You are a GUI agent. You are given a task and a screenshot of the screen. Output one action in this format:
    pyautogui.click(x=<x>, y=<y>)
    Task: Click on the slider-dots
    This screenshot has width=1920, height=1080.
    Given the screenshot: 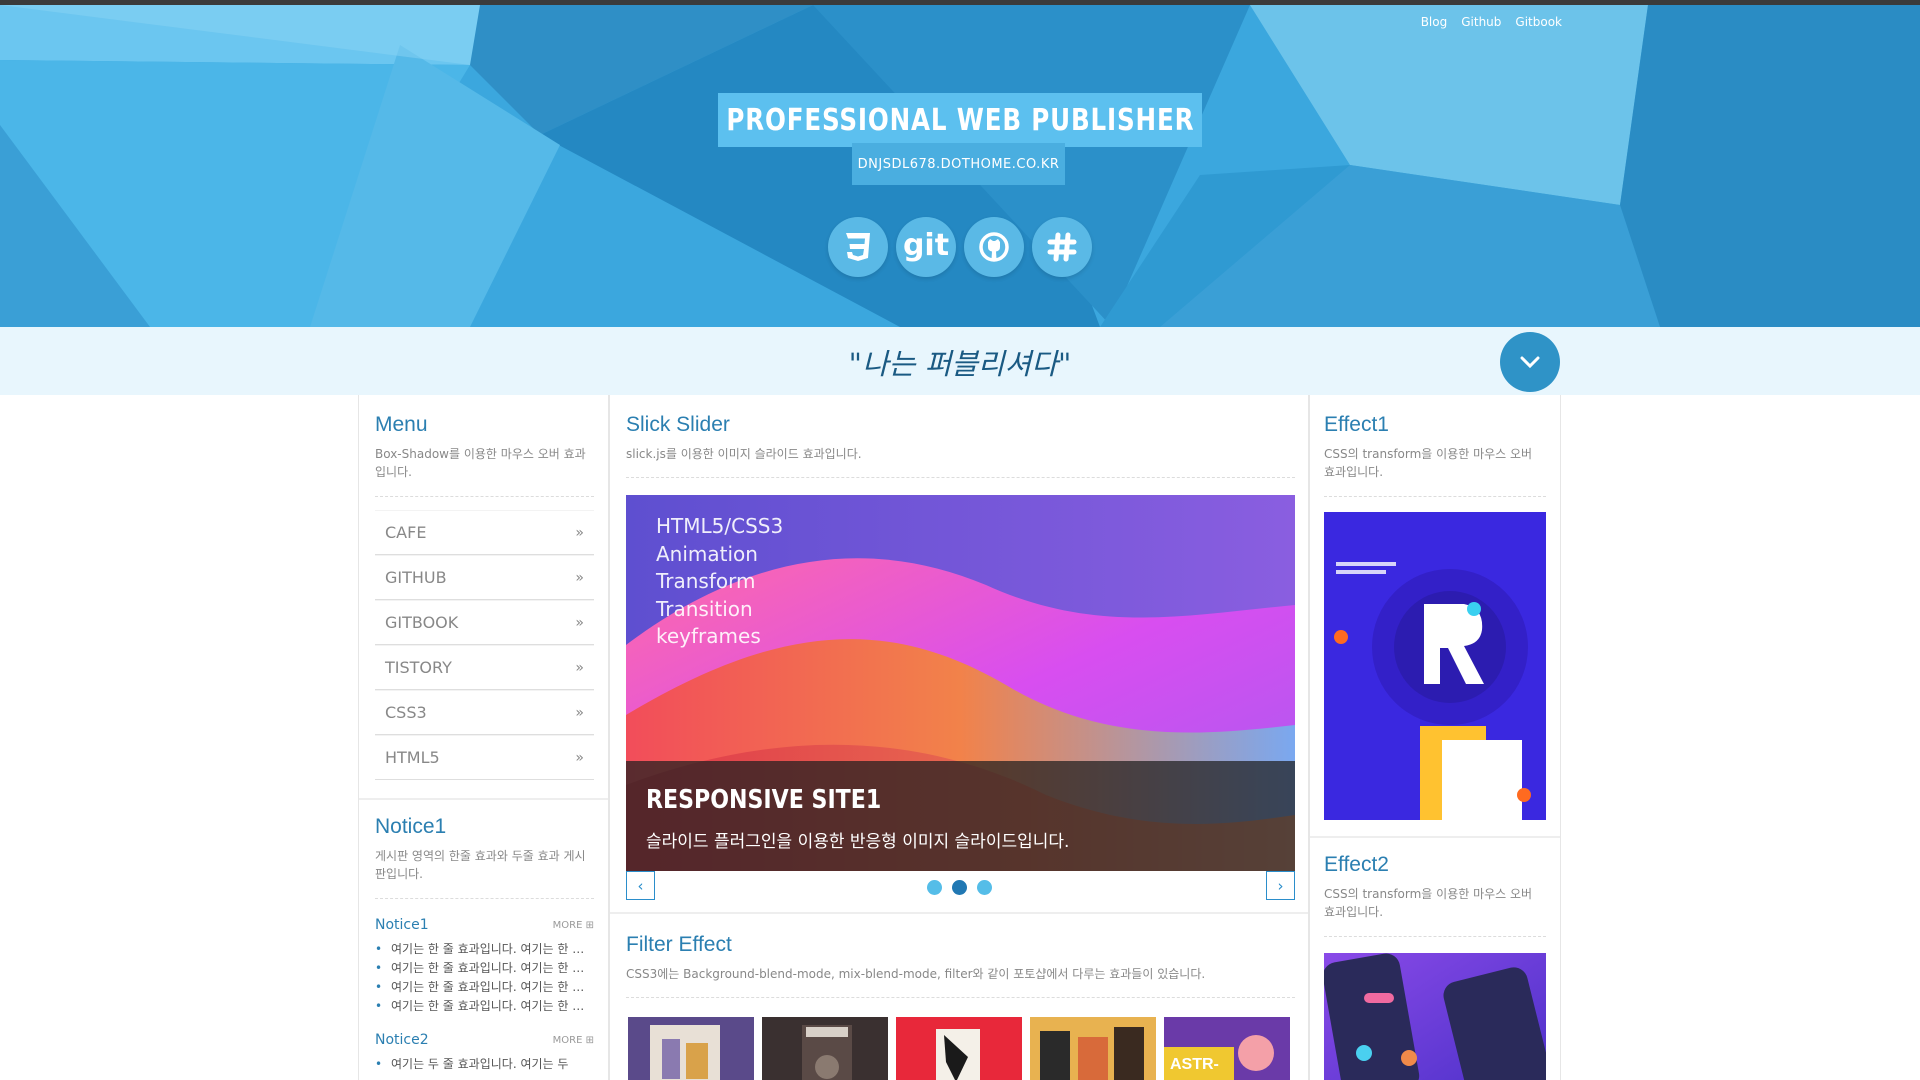 What is the action you would take?
    pyautogui.click(x=959, y=887)
    